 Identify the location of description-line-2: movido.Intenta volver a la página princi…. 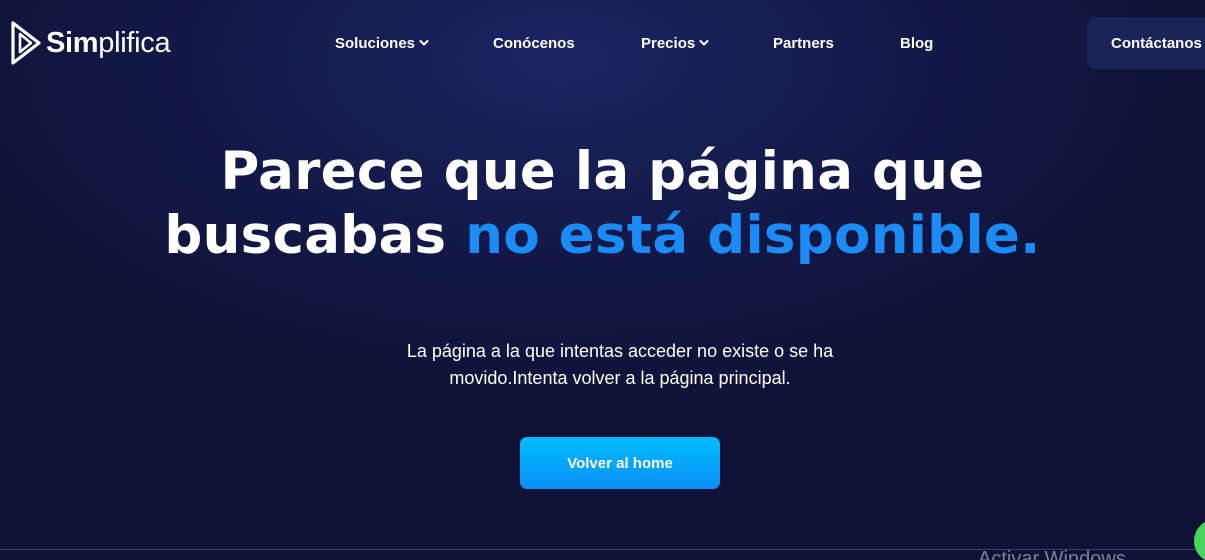
(620, 378).